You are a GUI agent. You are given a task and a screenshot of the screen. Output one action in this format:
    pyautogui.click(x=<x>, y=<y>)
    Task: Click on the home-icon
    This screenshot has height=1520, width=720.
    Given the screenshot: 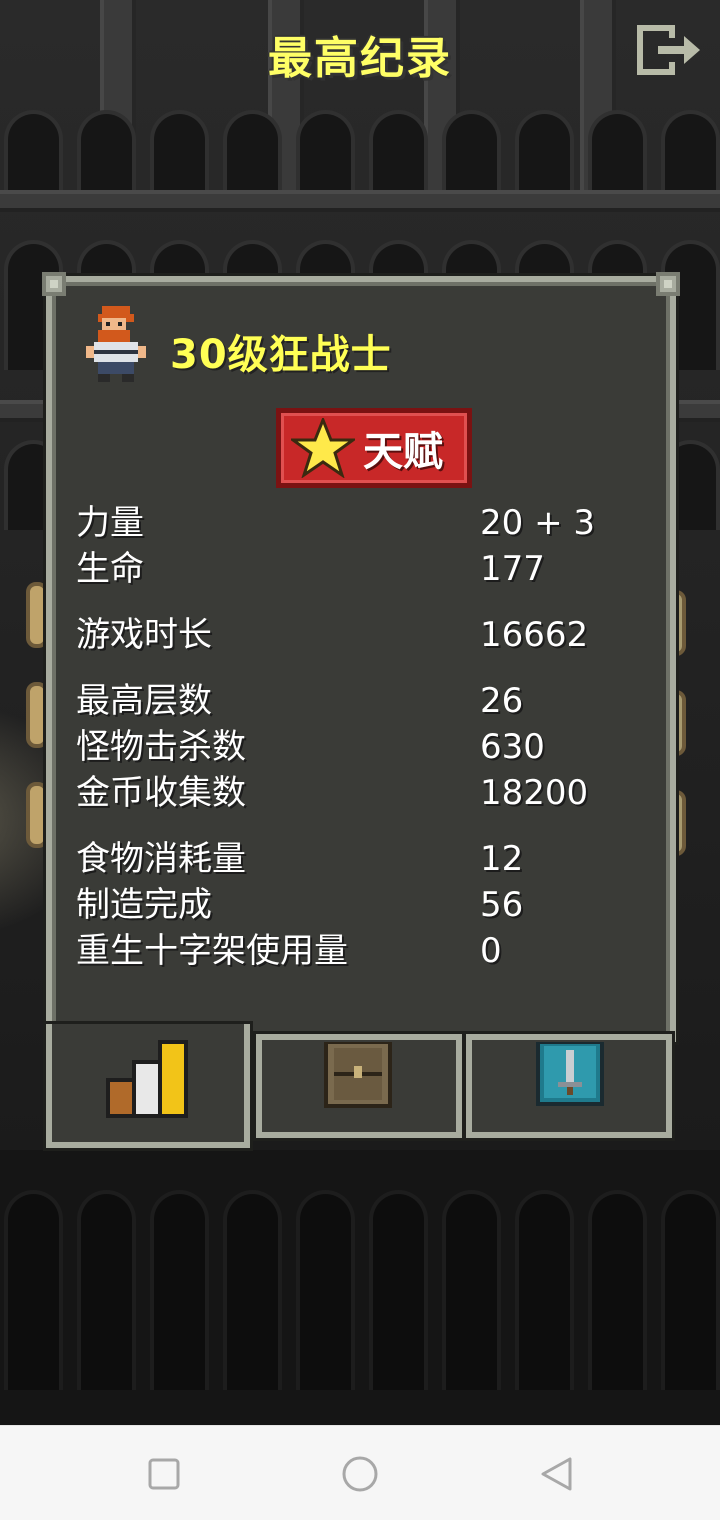 What is the action you would take?
    pyautogui.click(x=360, y=1474)
    